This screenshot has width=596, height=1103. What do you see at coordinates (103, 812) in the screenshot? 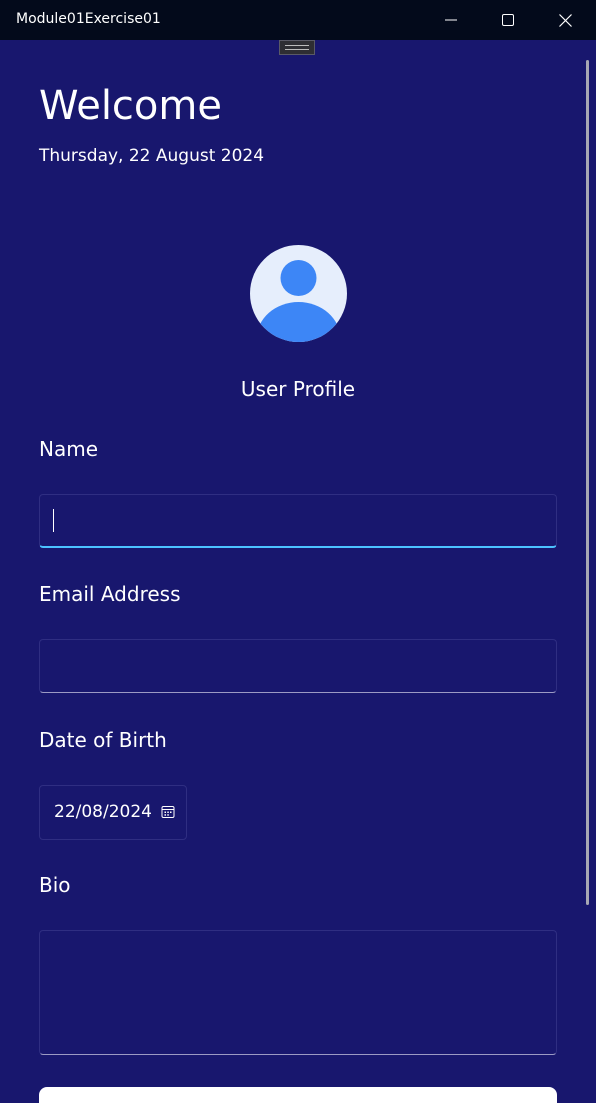
I see `date-of-birth-value: 22/08/2024` at bounding box center [103, 812].